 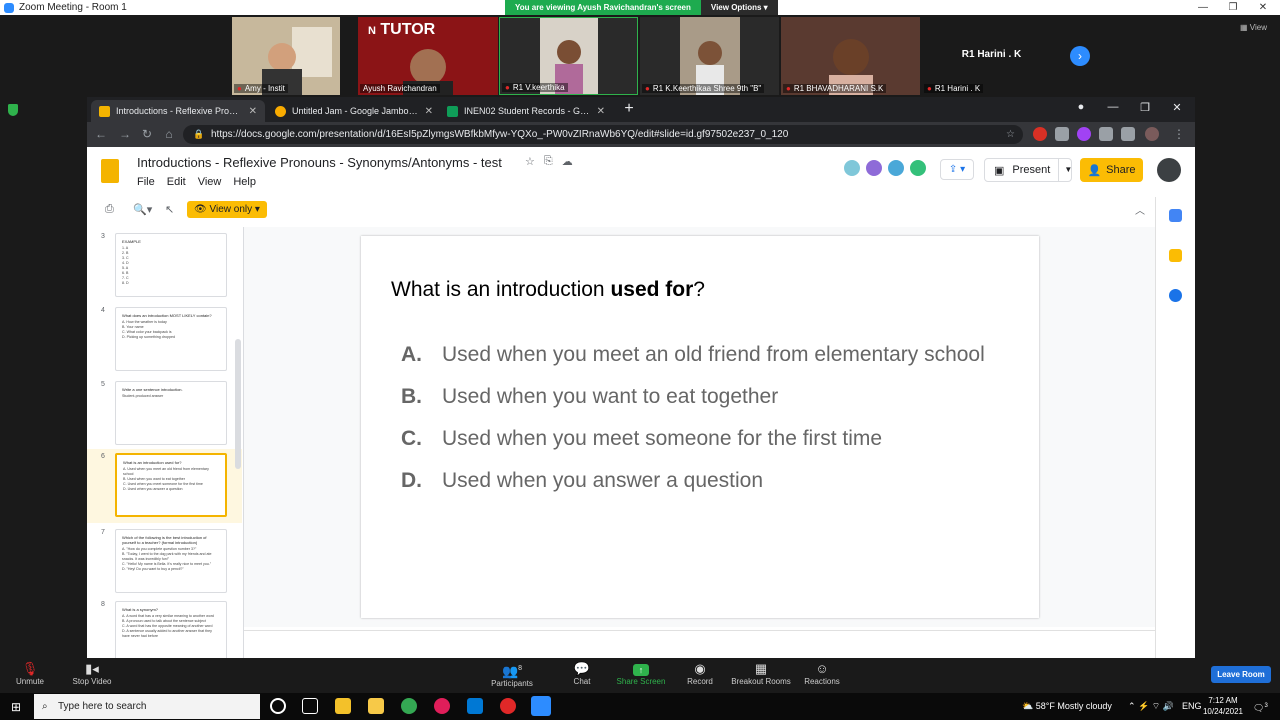 I want to click on move-icon: ⎘, so click(x=548, y=161).